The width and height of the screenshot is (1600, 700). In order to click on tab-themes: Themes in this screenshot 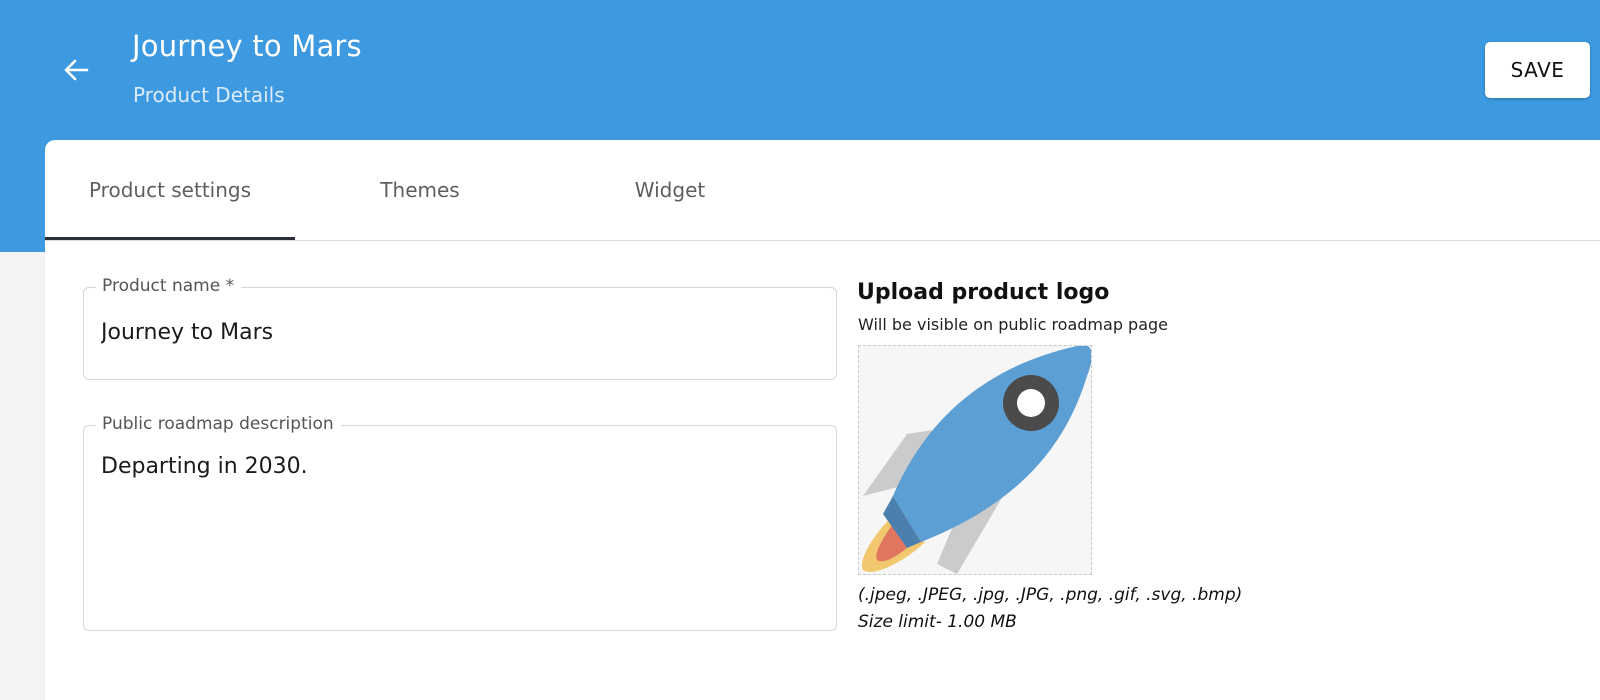, I will do `click(420, 190)`.